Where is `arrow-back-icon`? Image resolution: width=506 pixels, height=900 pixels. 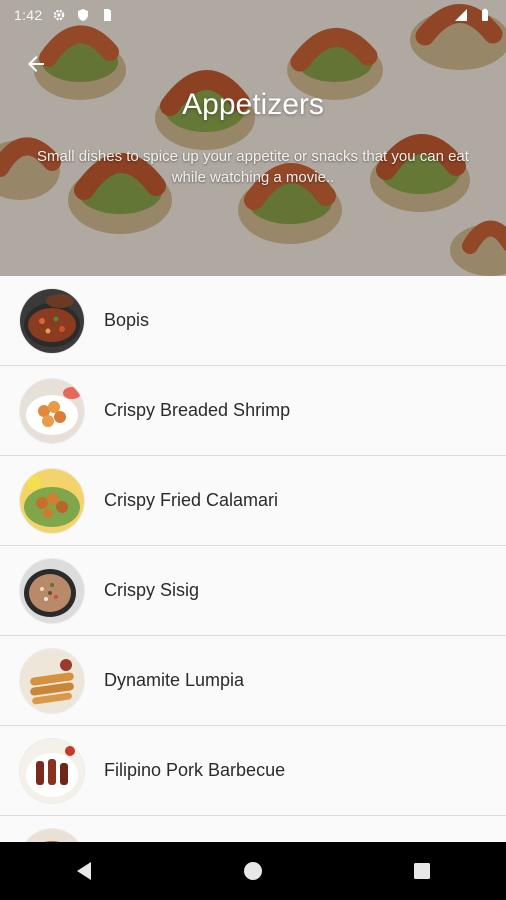
arrow-back-icon is located at coordinates (36, 64).